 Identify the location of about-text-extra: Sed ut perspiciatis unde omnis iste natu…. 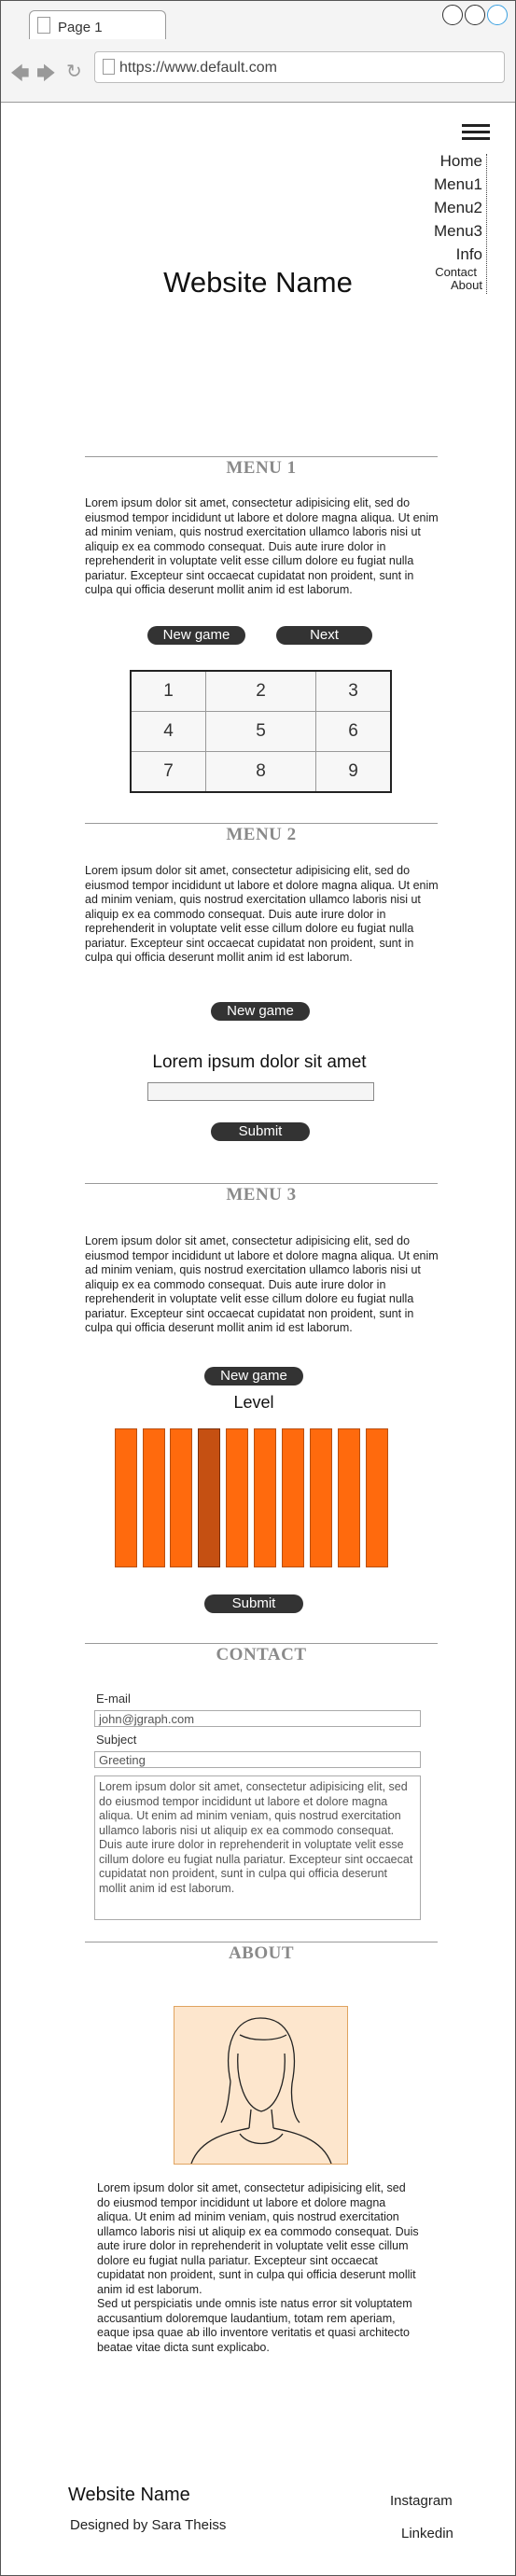
(254, 2325).